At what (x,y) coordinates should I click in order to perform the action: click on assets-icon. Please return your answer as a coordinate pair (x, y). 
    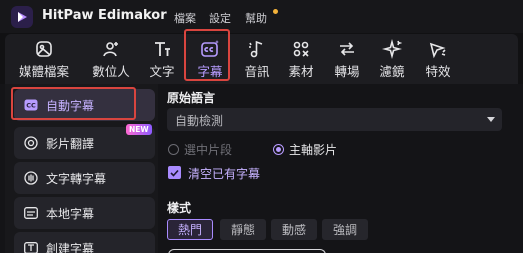
    Looking at the image, I should click on (301, 49).